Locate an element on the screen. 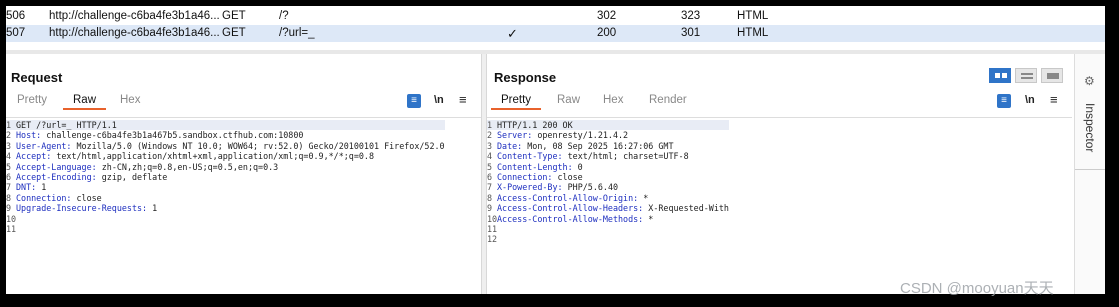 This screenshot has height=307, width=1119. header-name: Accept-Encoding: is located at coordinates (56, 177).